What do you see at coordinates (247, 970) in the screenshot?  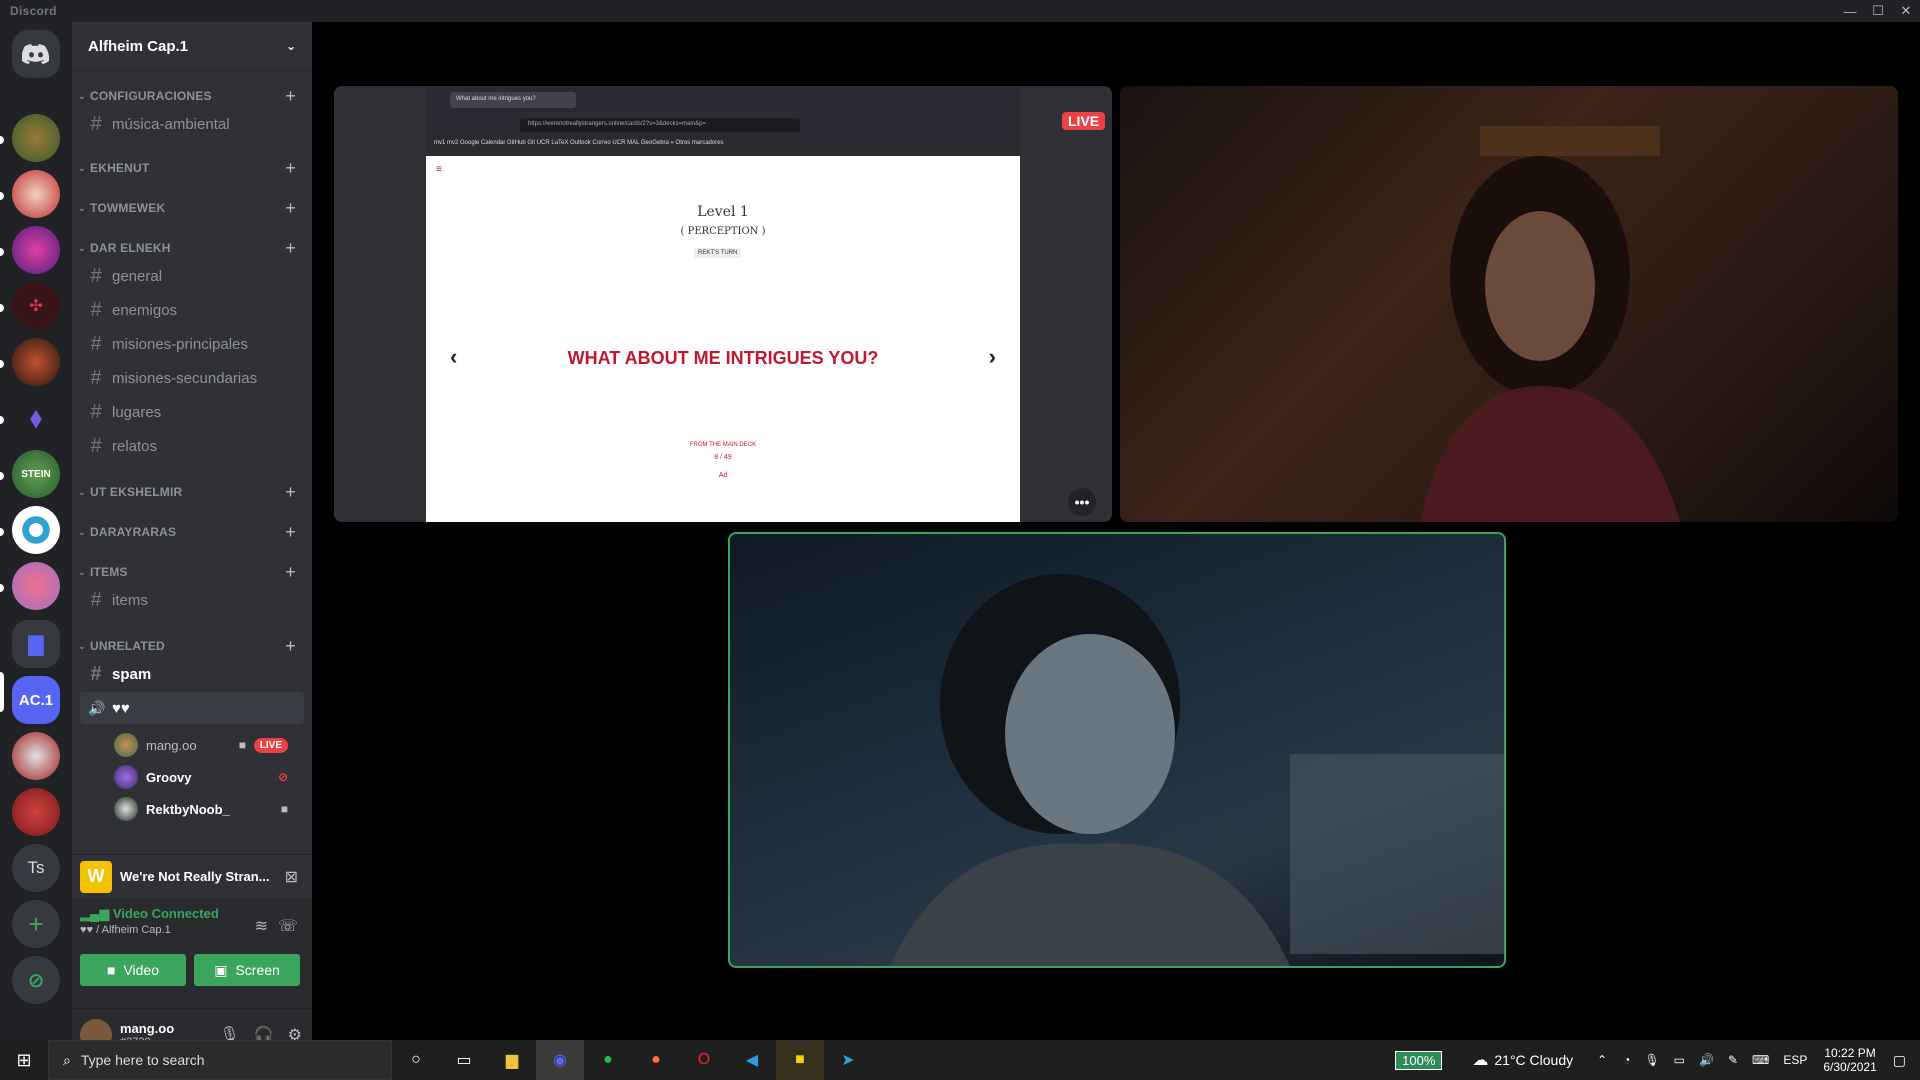 I see `screen-button: ▣ Screen` at bounding box center [247, 970].